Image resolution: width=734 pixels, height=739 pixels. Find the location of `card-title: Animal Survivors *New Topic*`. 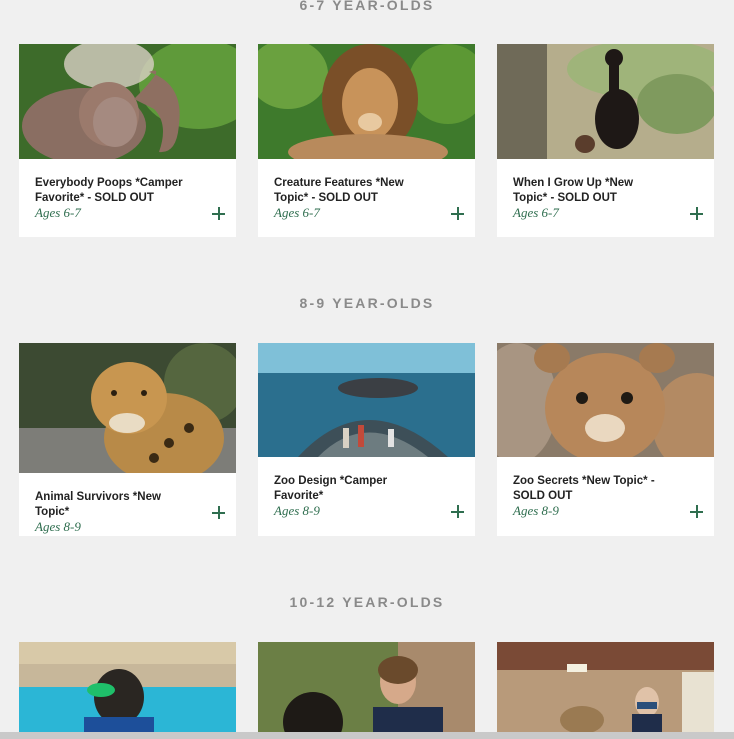

card-title: Animal Survivors *New Topic* is located at coordinates (98, 504).